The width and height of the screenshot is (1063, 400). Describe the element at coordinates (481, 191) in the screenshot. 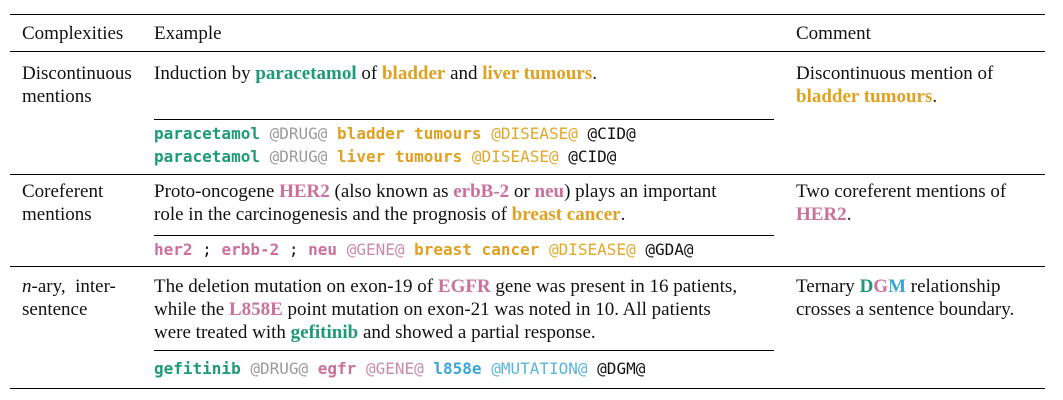

I see `gene-entity: erbB-2` at that location.